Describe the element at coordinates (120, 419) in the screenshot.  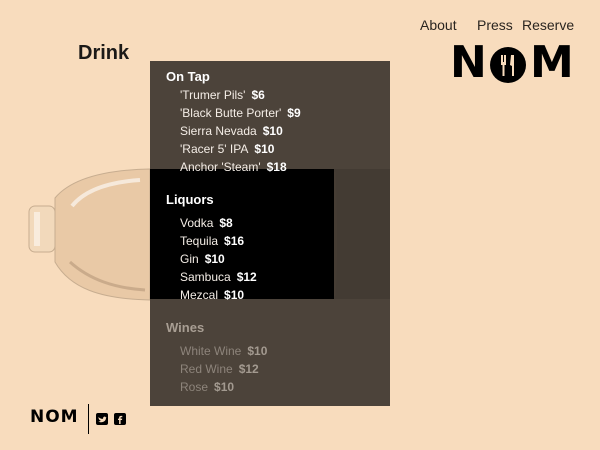
I see `facebook-icon` at that location.